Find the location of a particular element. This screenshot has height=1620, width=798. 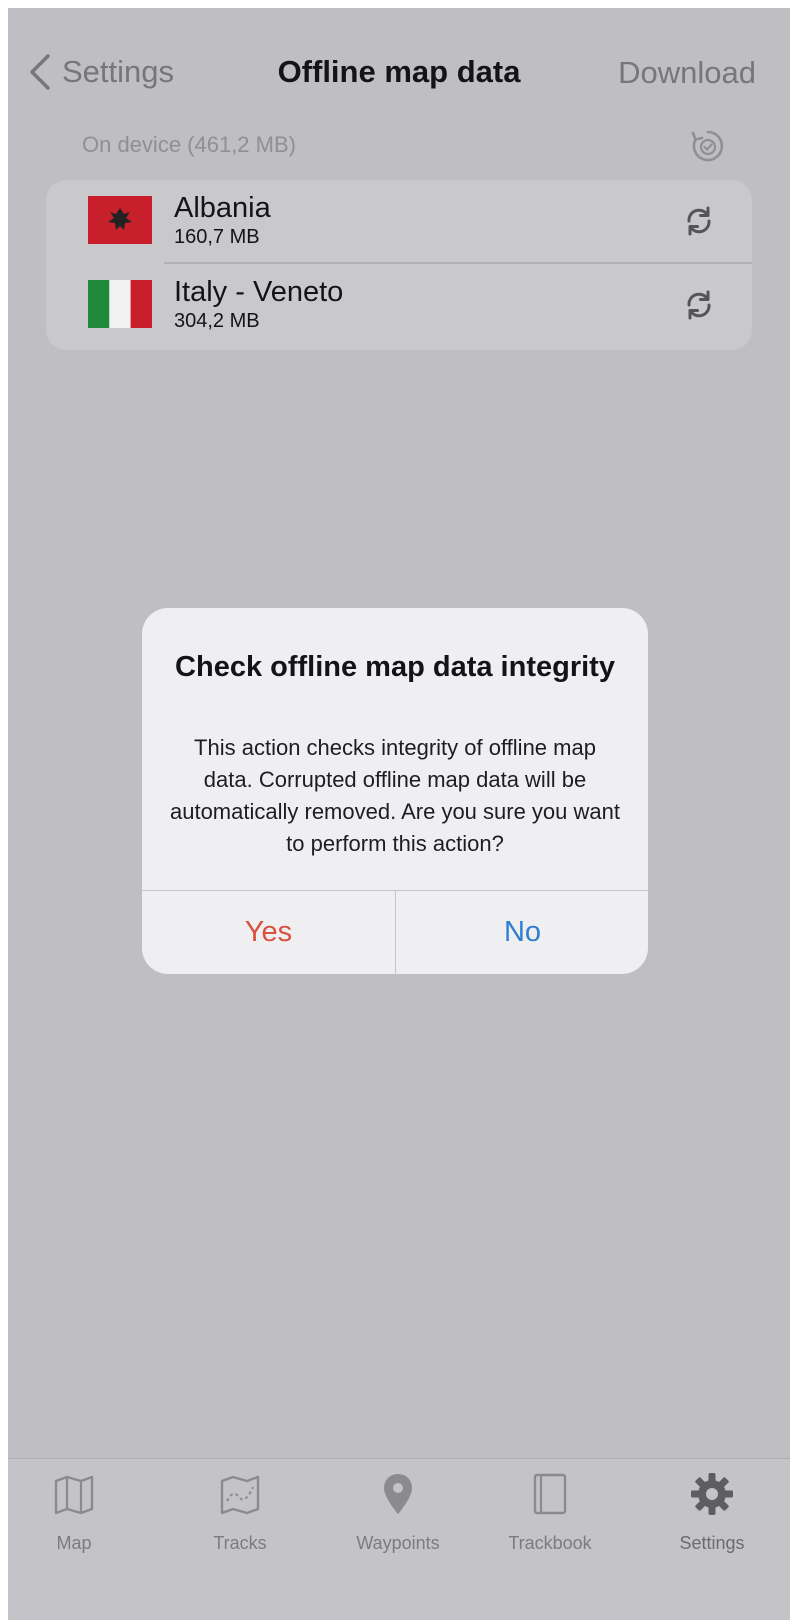

tab-waypoints: Waypoints is located at coordinates (398, 1521).